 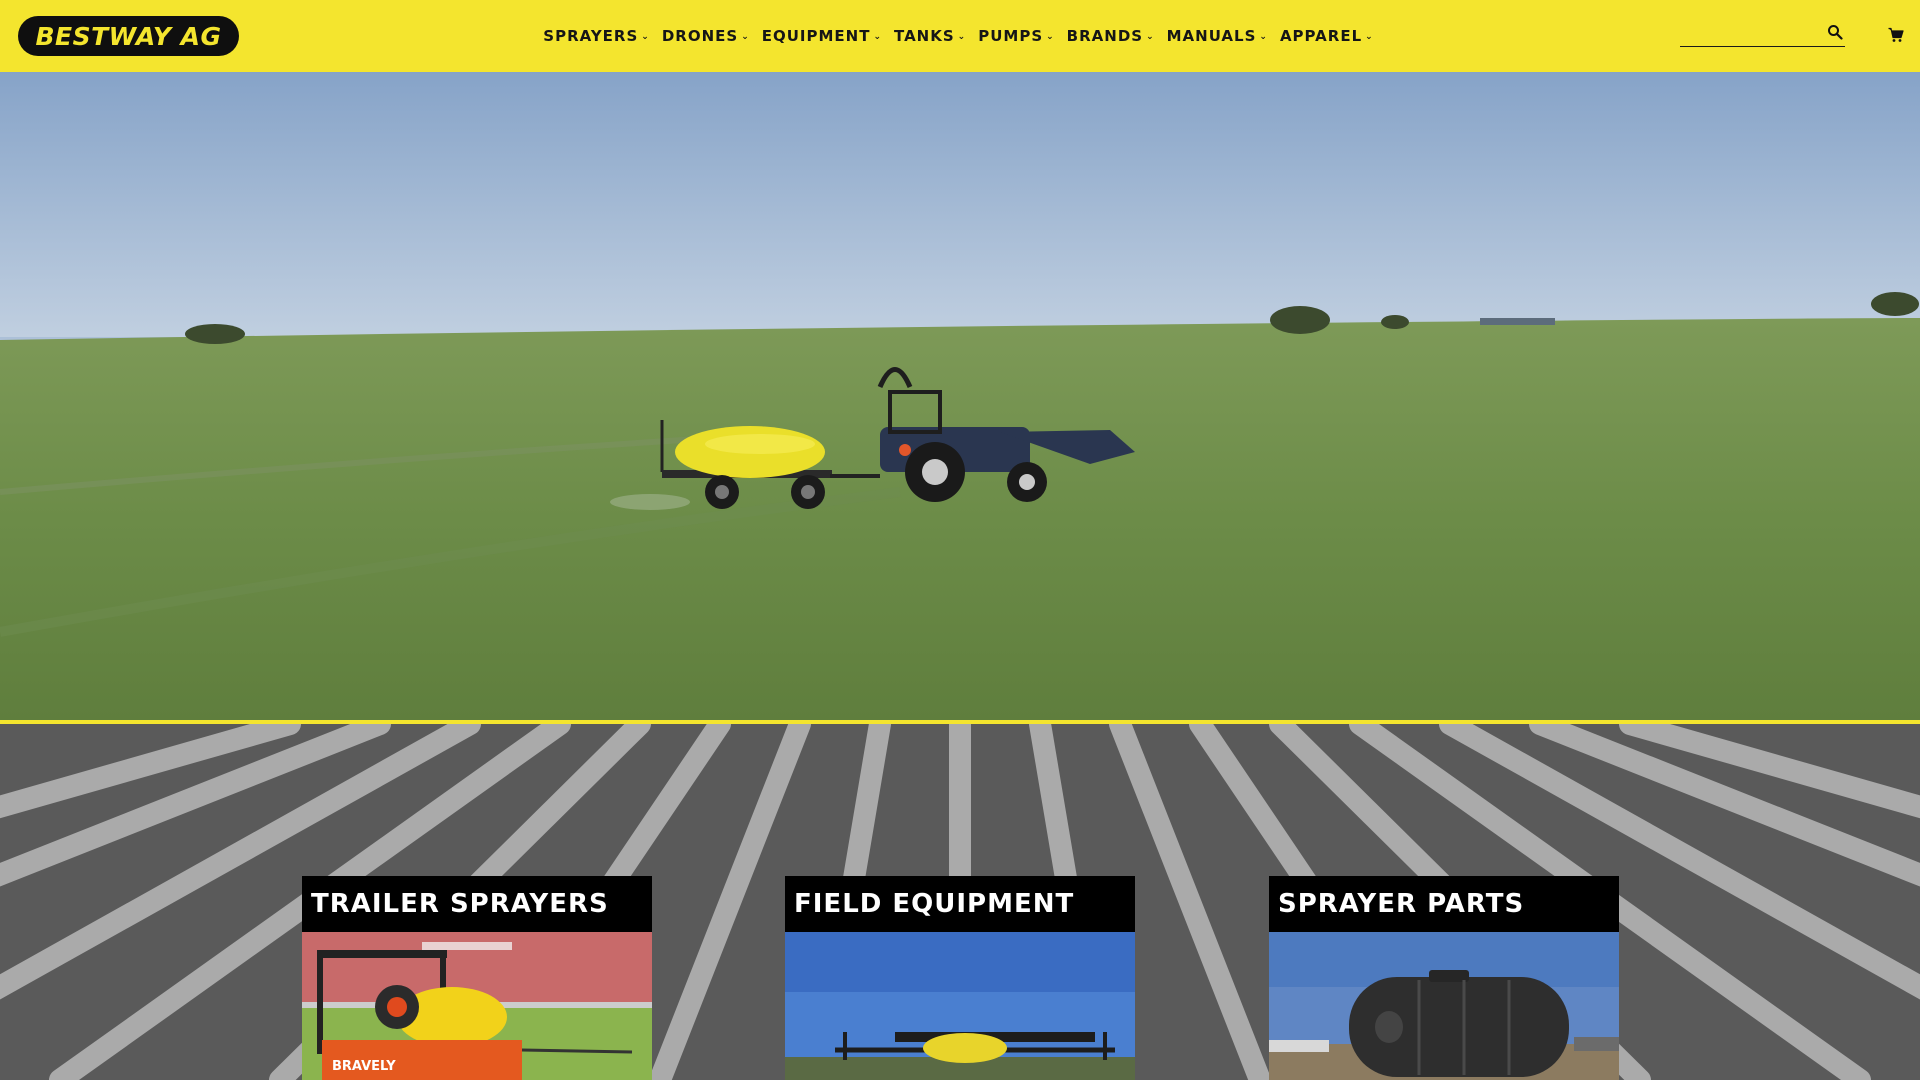 I want to click on nav-item-apparel: APPAREL ⌄, so click(x=1327, y=36).